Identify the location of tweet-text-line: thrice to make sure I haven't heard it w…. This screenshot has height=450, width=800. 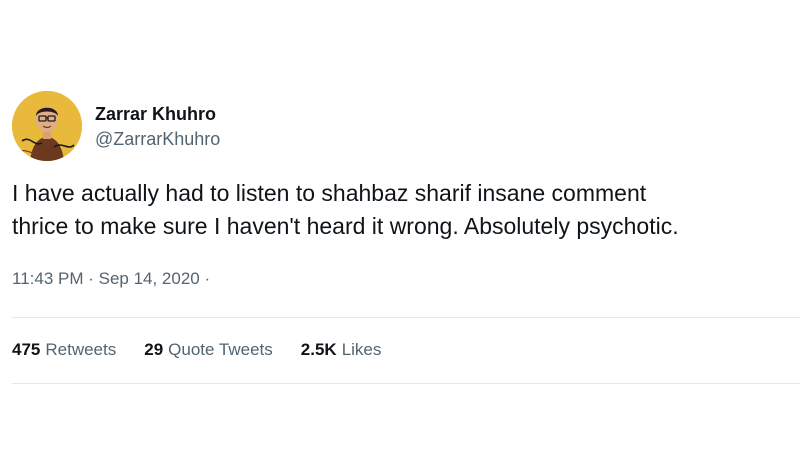
(345, 226).